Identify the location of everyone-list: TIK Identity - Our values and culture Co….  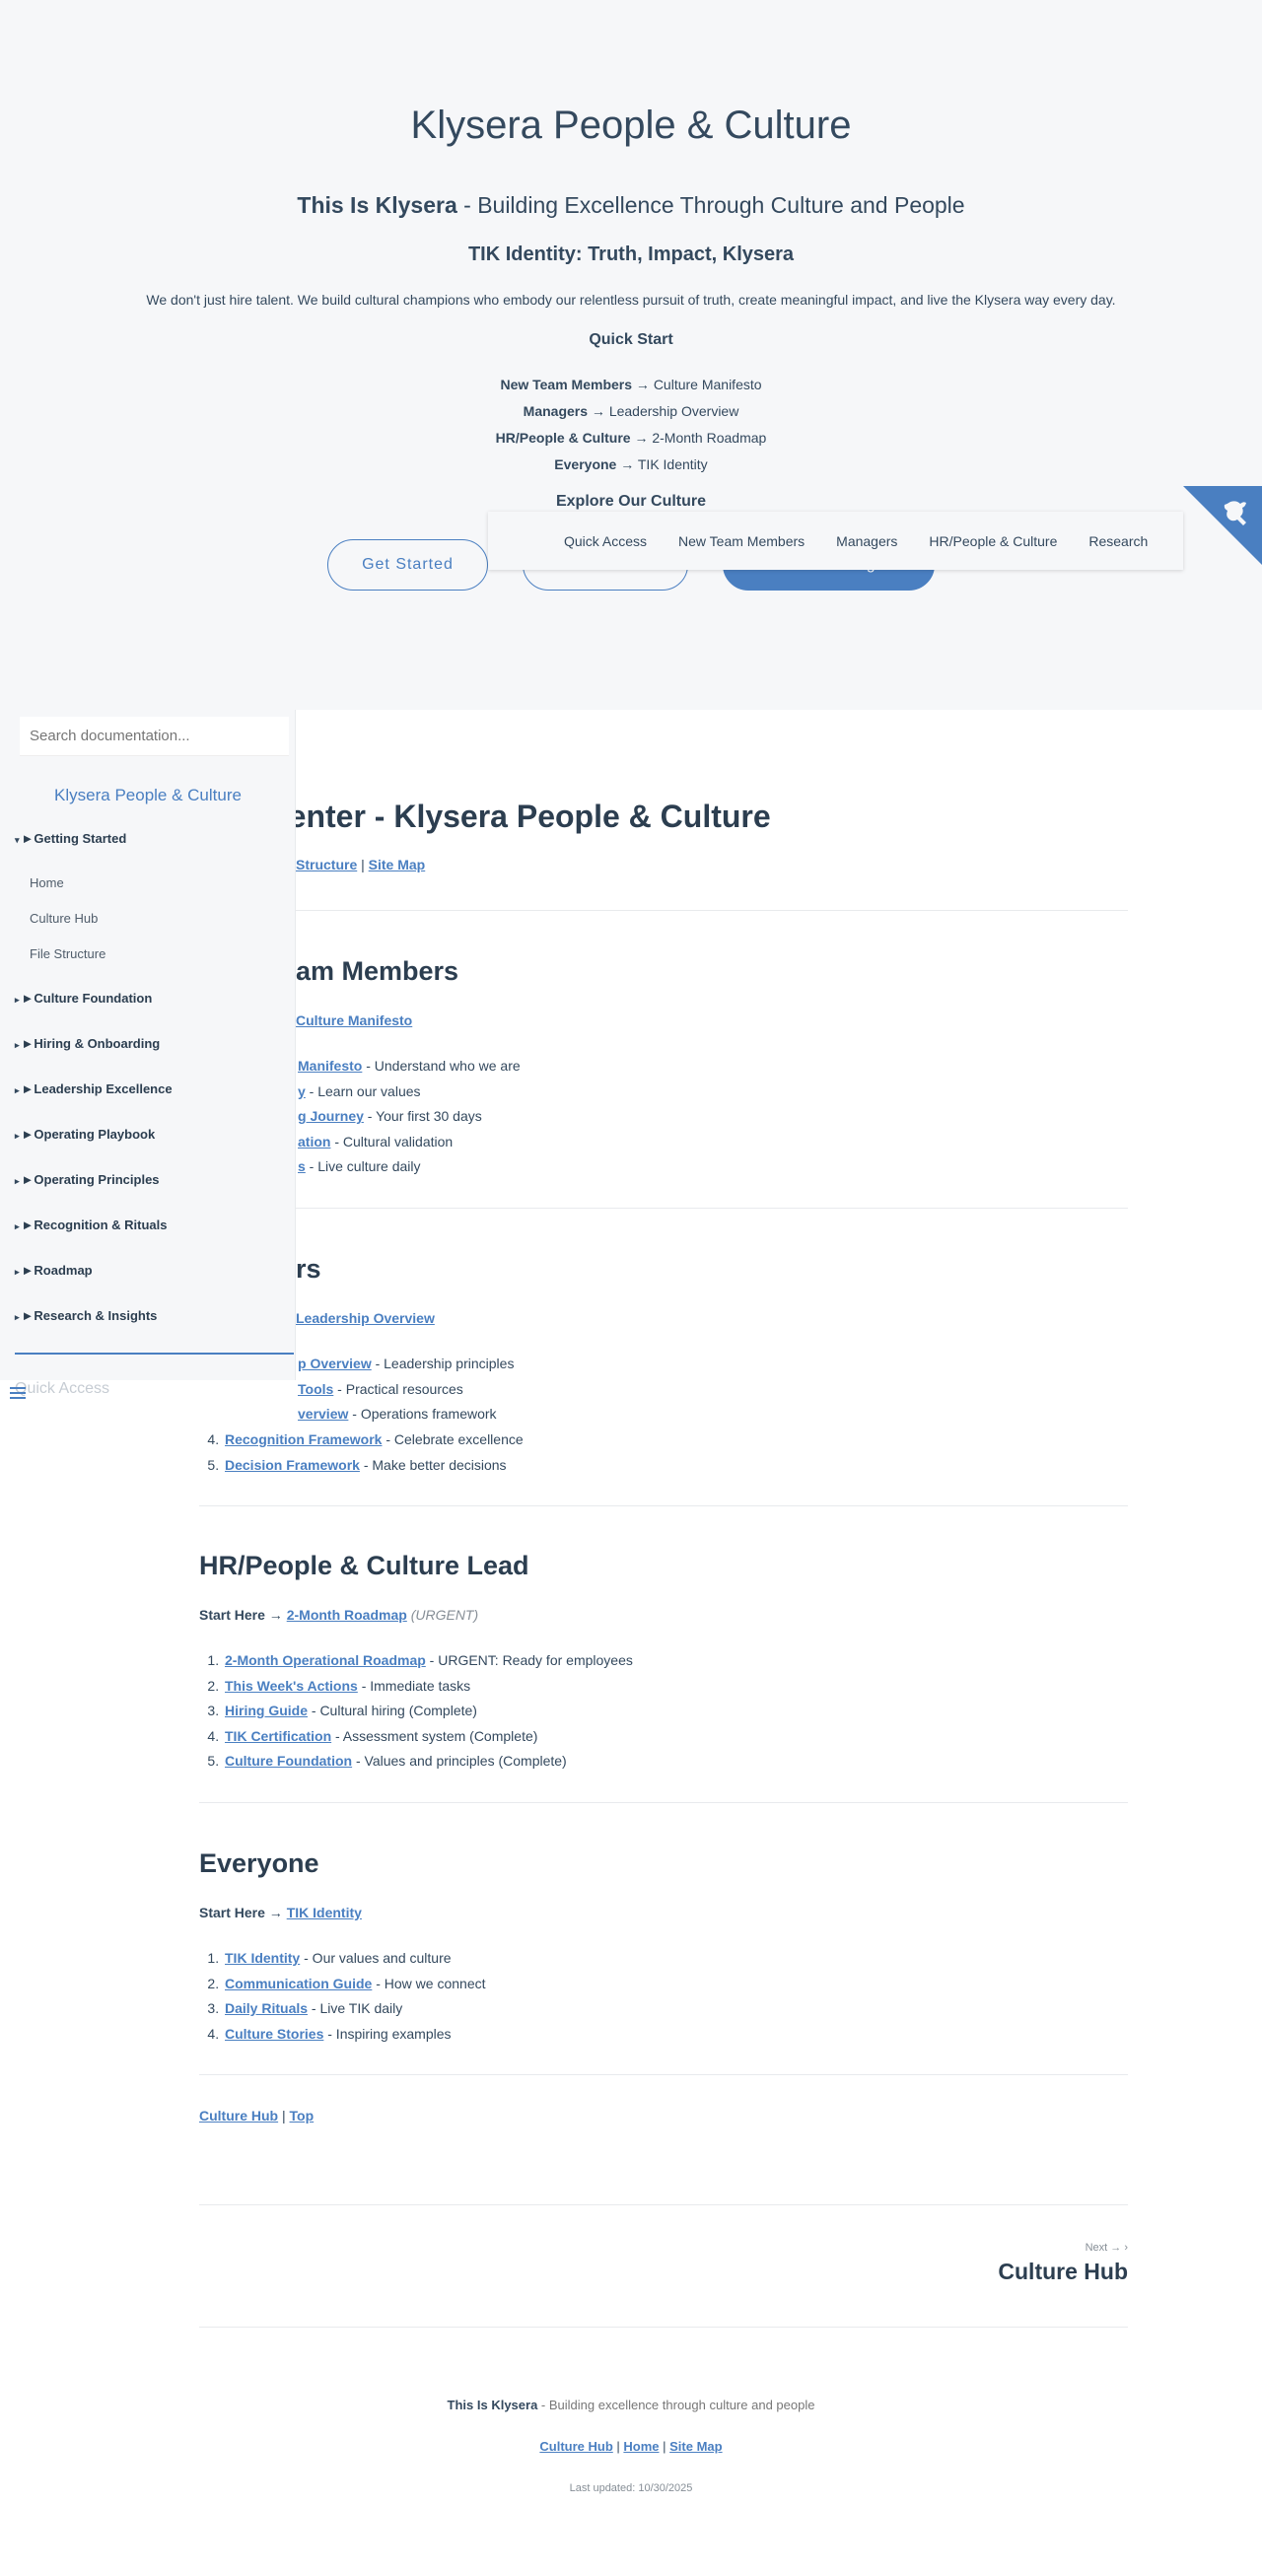
(354, 1996).